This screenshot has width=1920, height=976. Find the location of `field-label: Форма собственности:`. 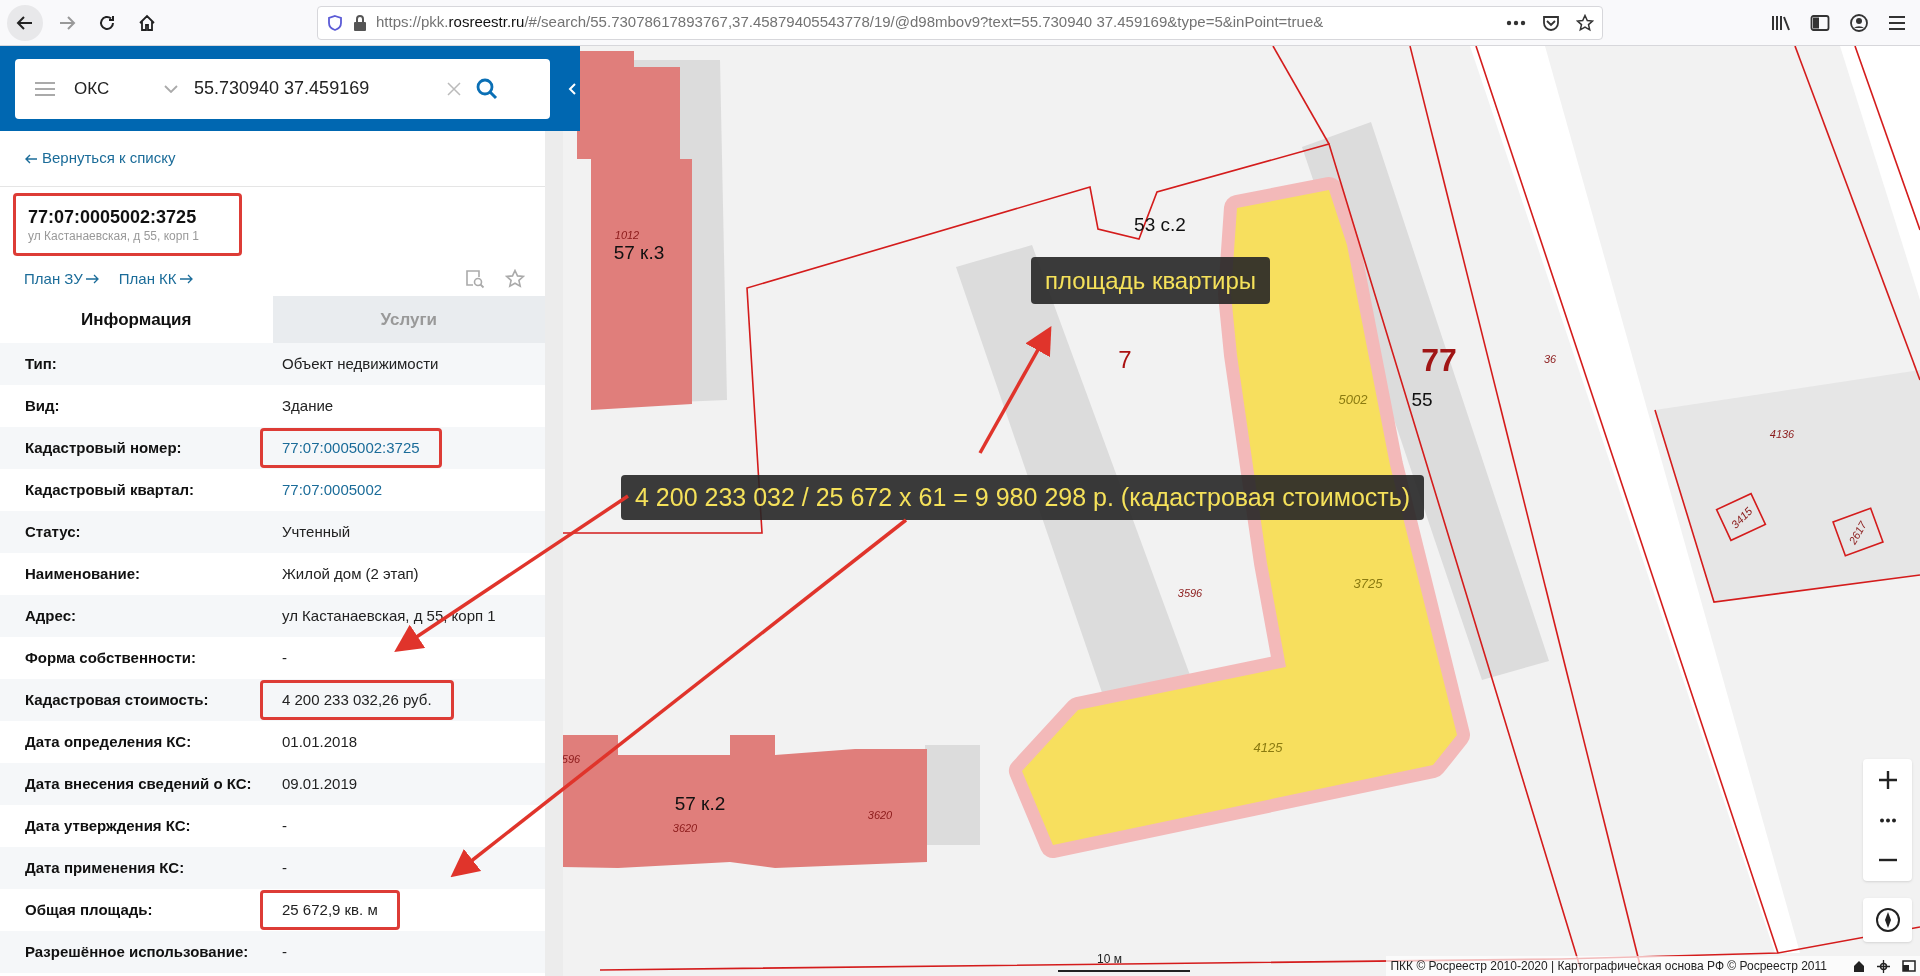

field-label: Форма собственности: is located at coordinates (110, 657).